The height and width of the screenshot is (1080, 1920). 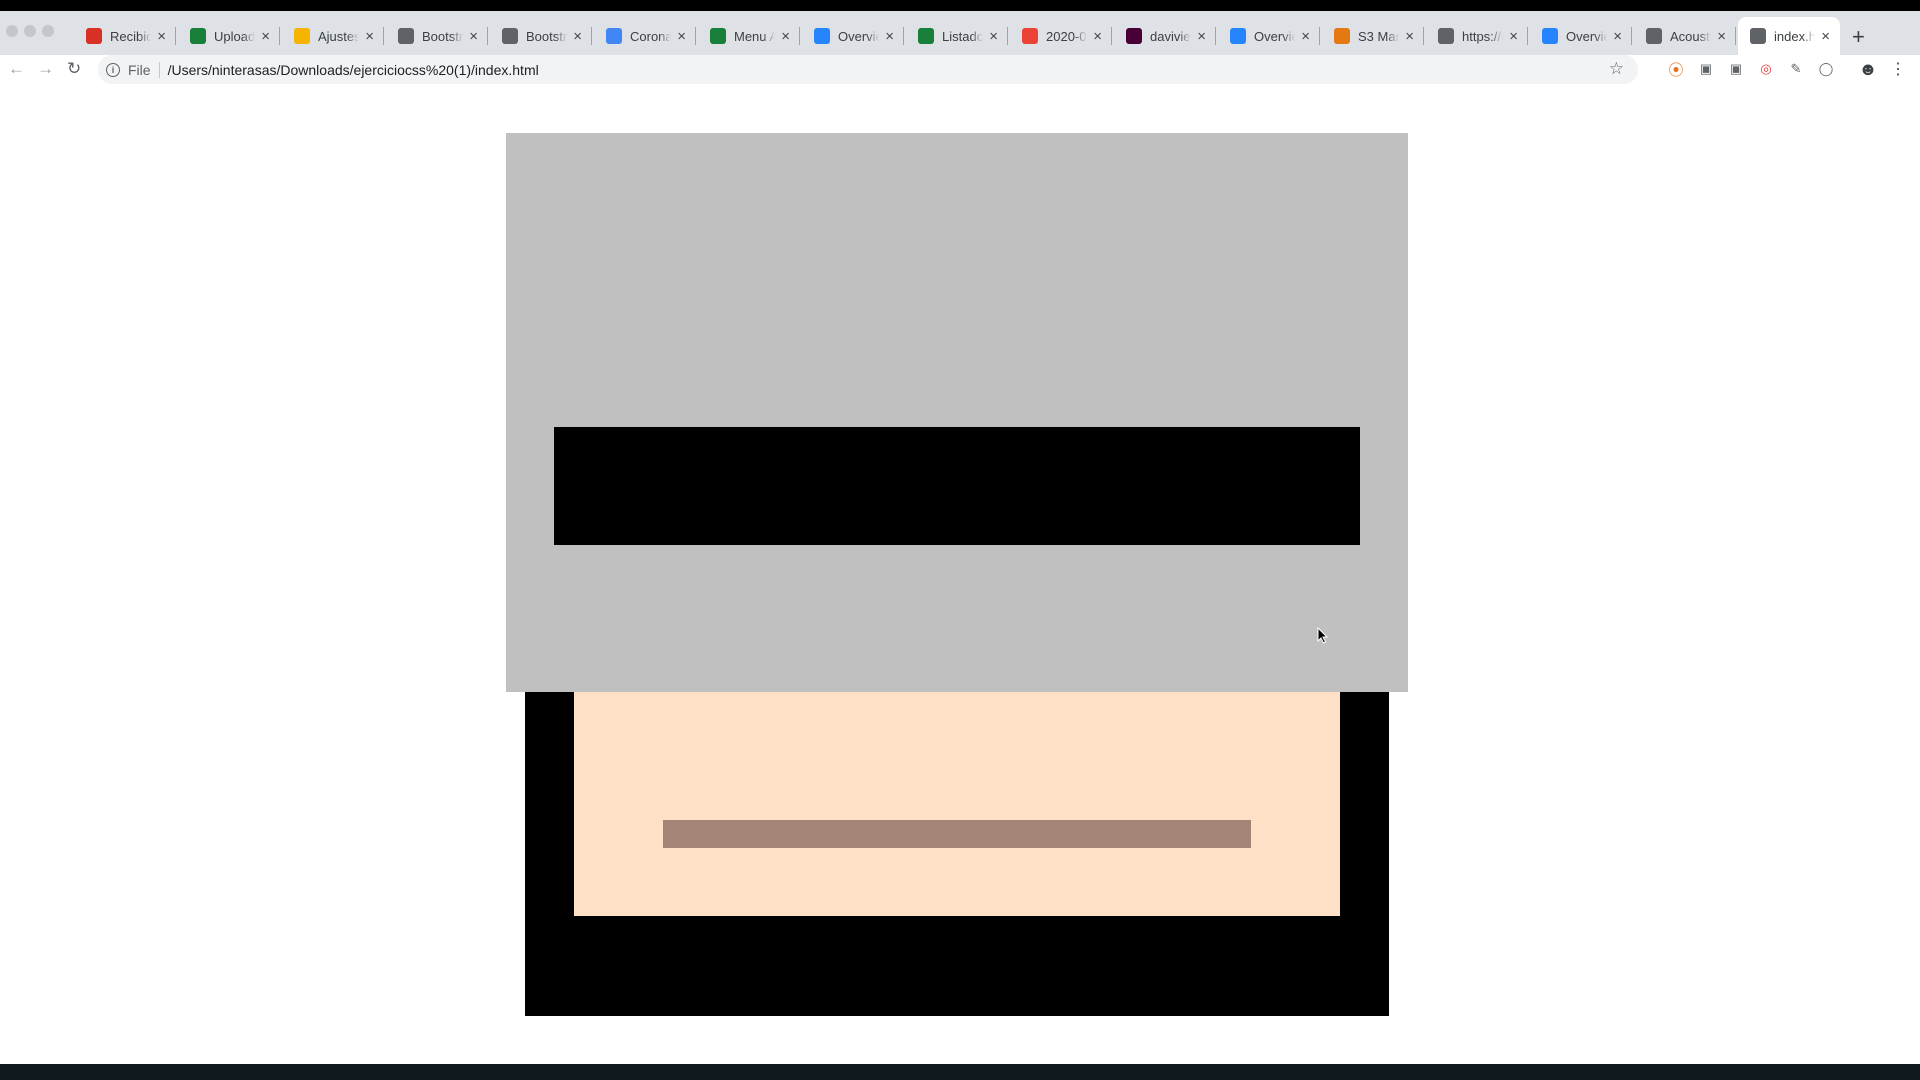 What do you see at coordinates (131, 36) in the screenshot?
I see `tab-title: Recibido` at bounding box center [131, 36].